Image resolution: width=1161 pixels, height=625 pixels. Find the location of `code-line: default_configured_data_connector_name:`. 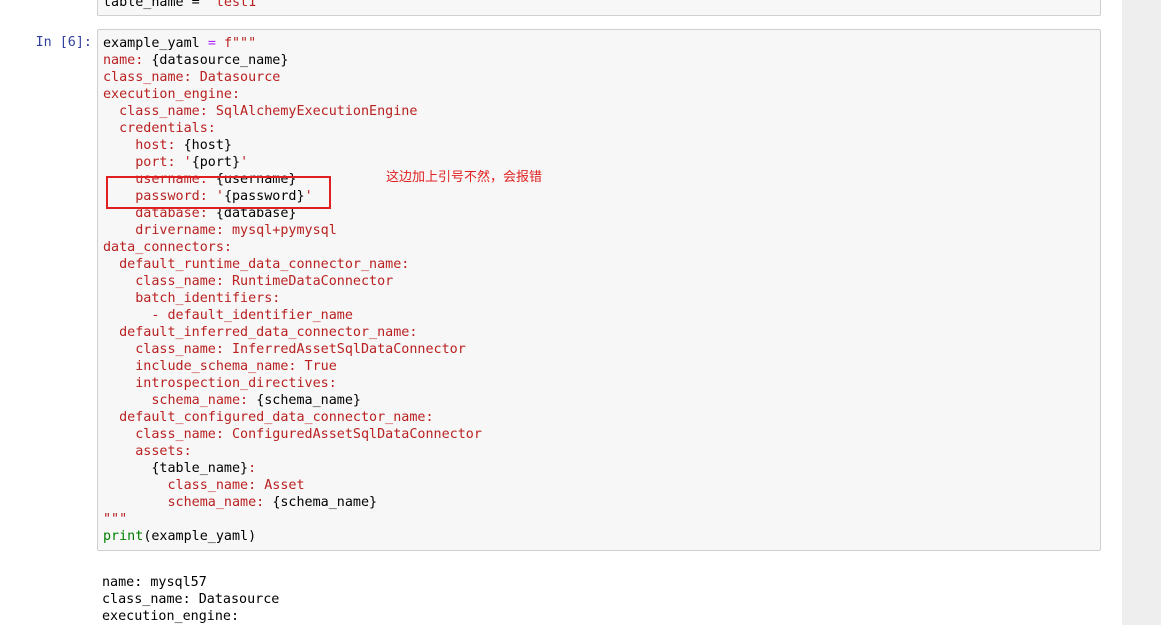

code-line: default_configured_data_connector_name: is located at coordinates (292, 417).